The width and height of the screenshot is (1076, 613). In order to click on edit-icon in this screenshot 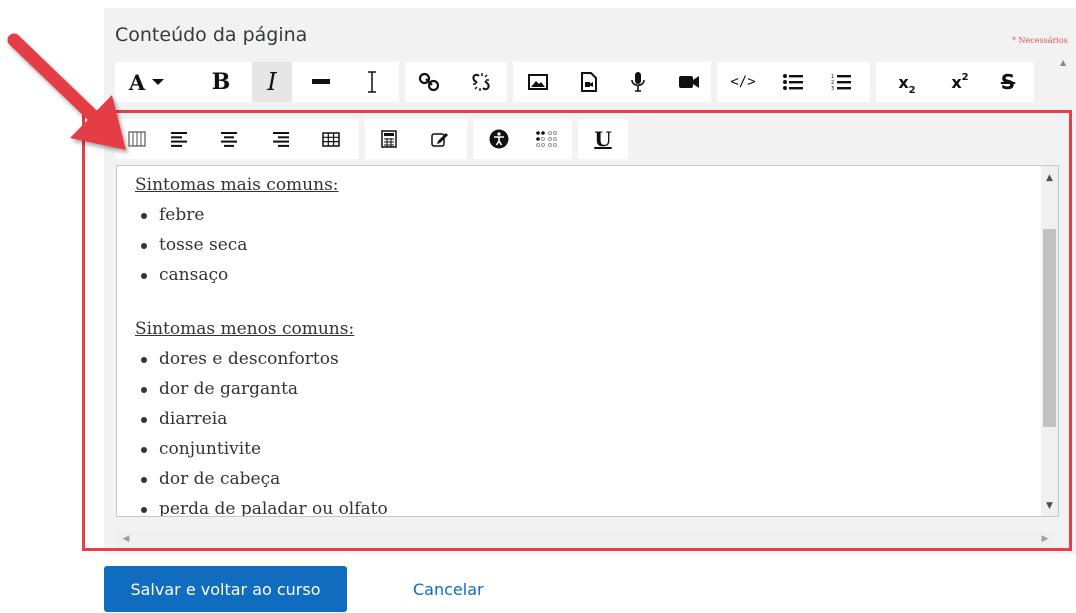, I will do `click(439, 140)`.